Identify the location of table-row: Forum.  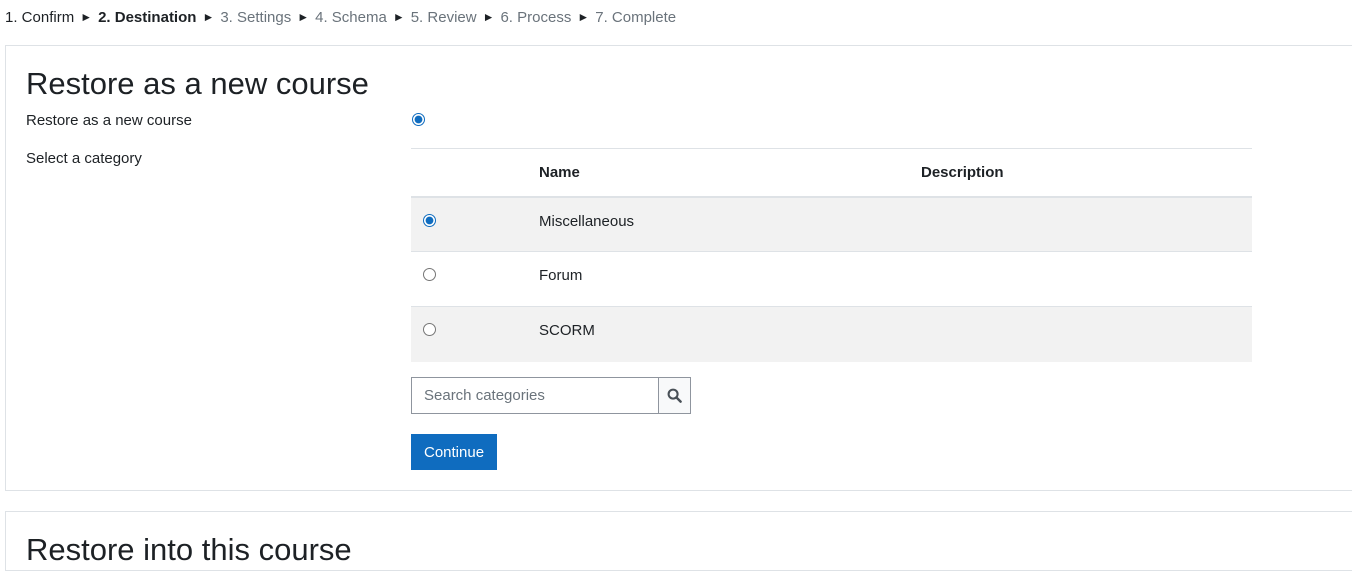
(831, 279).